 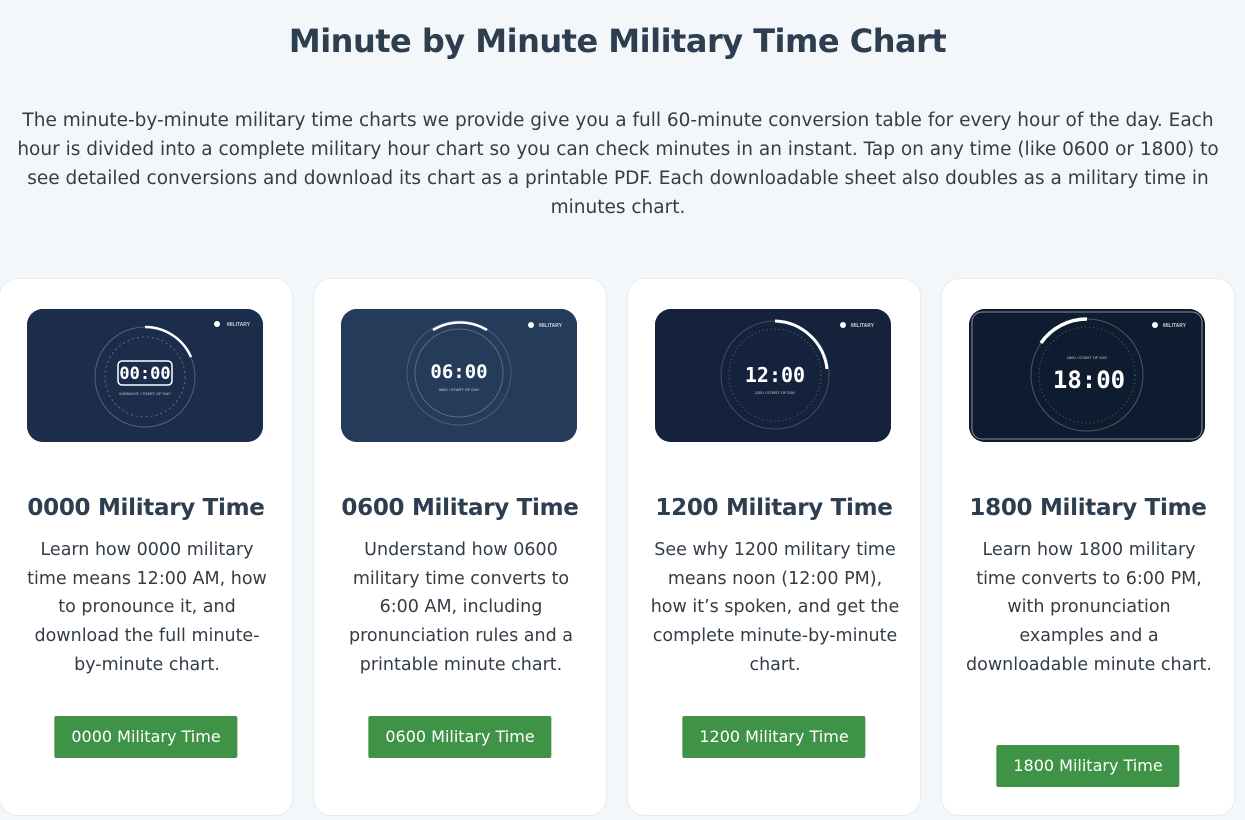 What do you see at coordinates (460, 737) in the screenshot?
I see `card-button-0600: 0600 Military Time` at bounding box center [460, 737].